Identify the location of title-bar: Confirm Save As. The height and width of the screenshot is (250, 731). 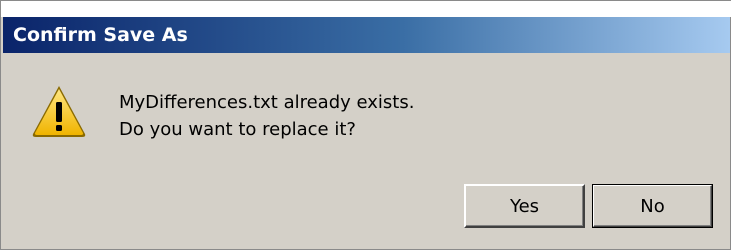
(366, 35).